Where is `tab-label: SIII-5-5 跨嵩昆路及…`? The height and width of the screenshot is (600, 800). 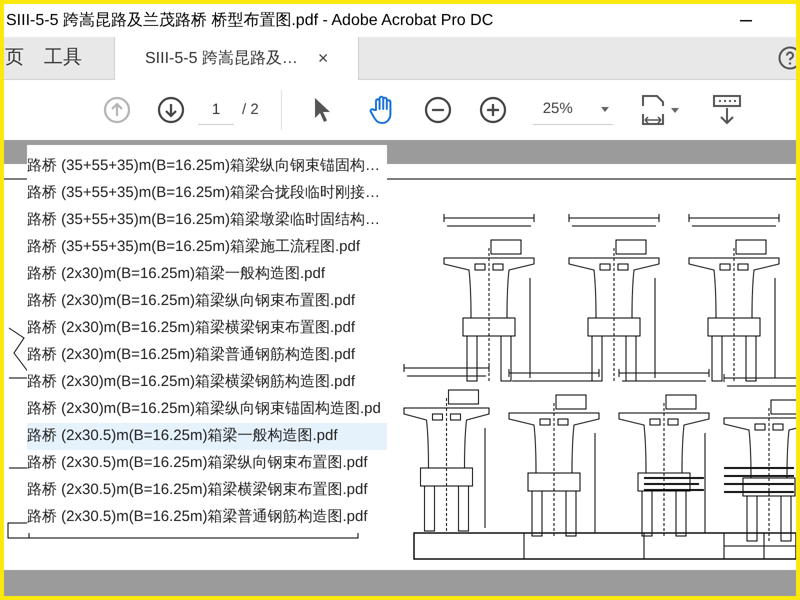
tab-label: SIII-5-5 跨嵩昆路及… is located at coordinates (221, 58).